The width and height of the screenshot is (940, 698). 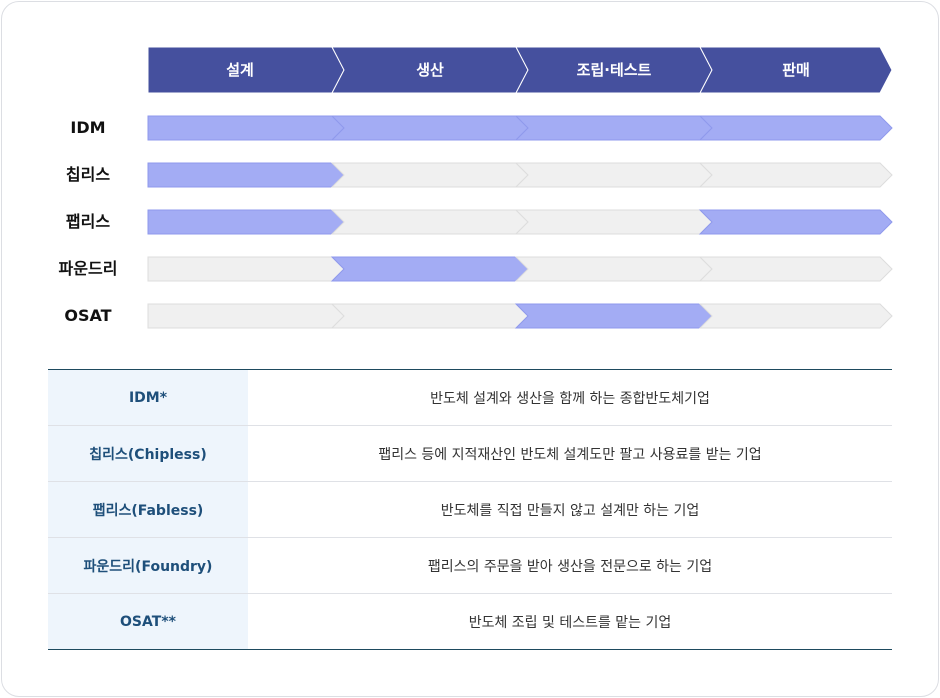 What do you see at coordinates (148, 621) in the screenshot?
I see `term-cell: OSAT**` at bounding box center [148, 621].